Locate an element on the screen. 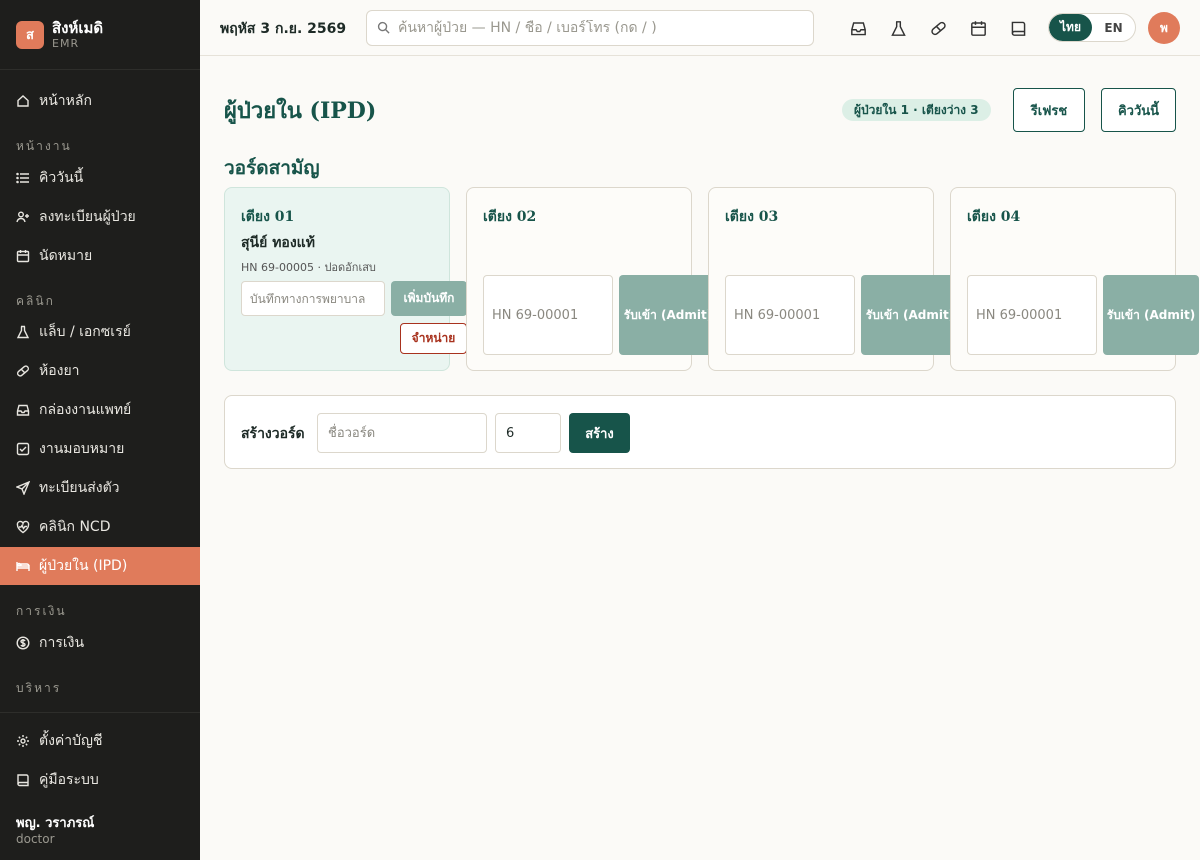  page-title: ผู้ป่วยใน (IPD) is located at coordinates (300, 111).